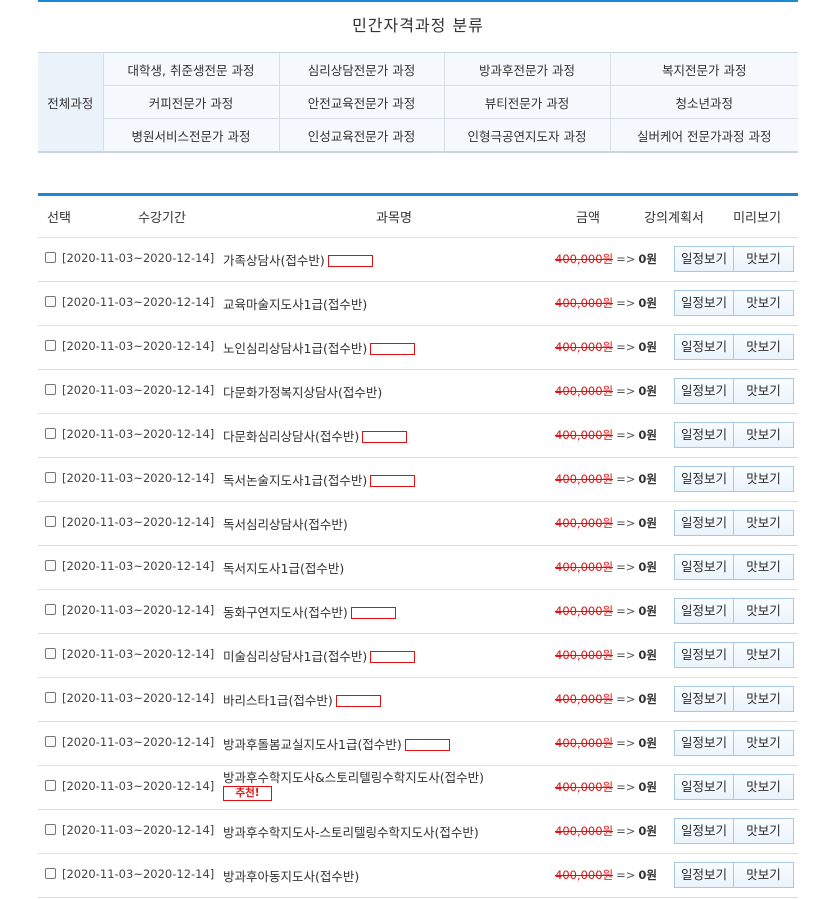 Image resolution: width=835 pixels, height=899 pixels. What do you see at coordinates (278, 700) in the screenshot?
I see `course-name: 바리스타1급(접수반)` at bounding box center [278, 700].